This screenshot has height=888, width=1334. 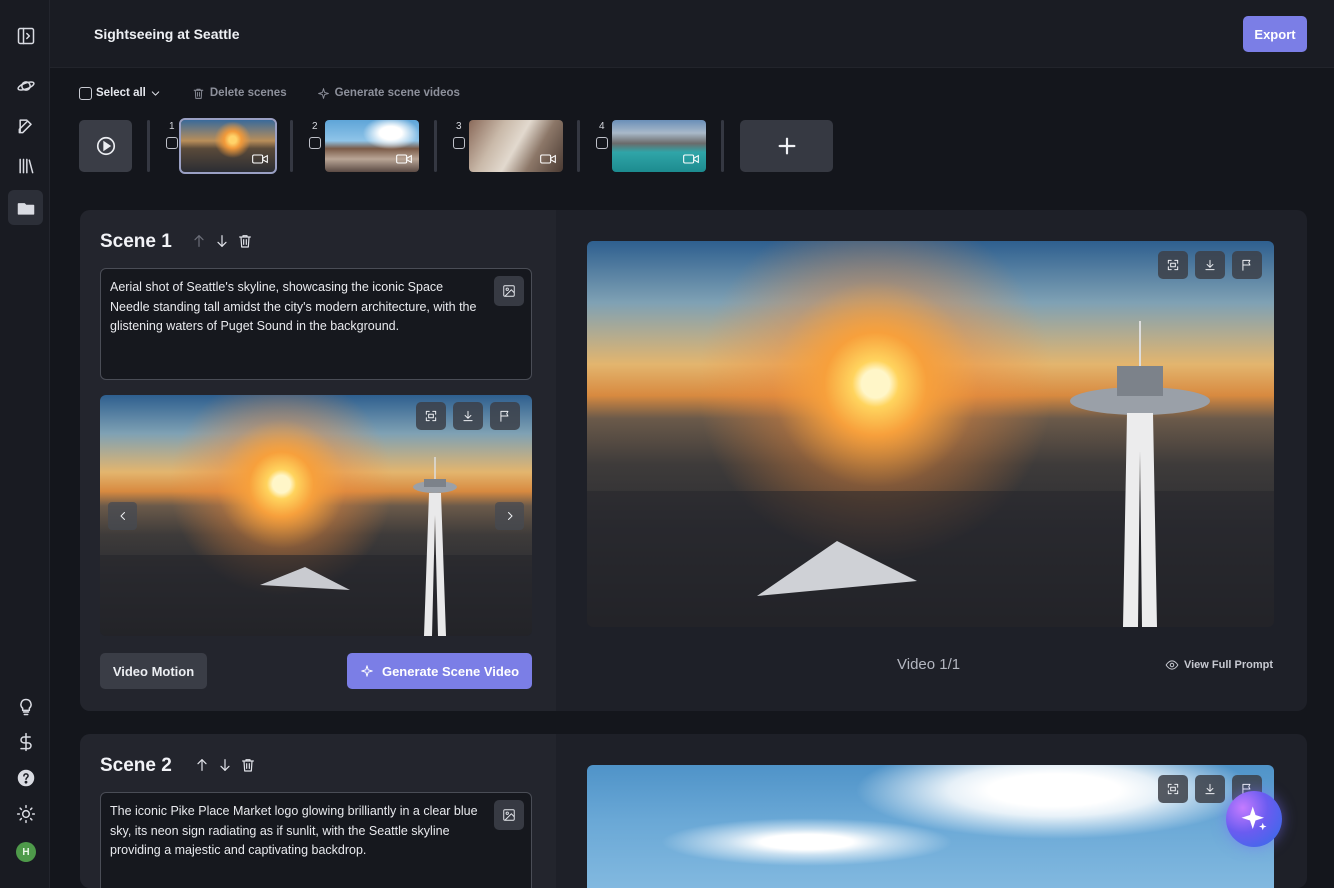 I want to click on video-tools, so click(x=1206, y=265).